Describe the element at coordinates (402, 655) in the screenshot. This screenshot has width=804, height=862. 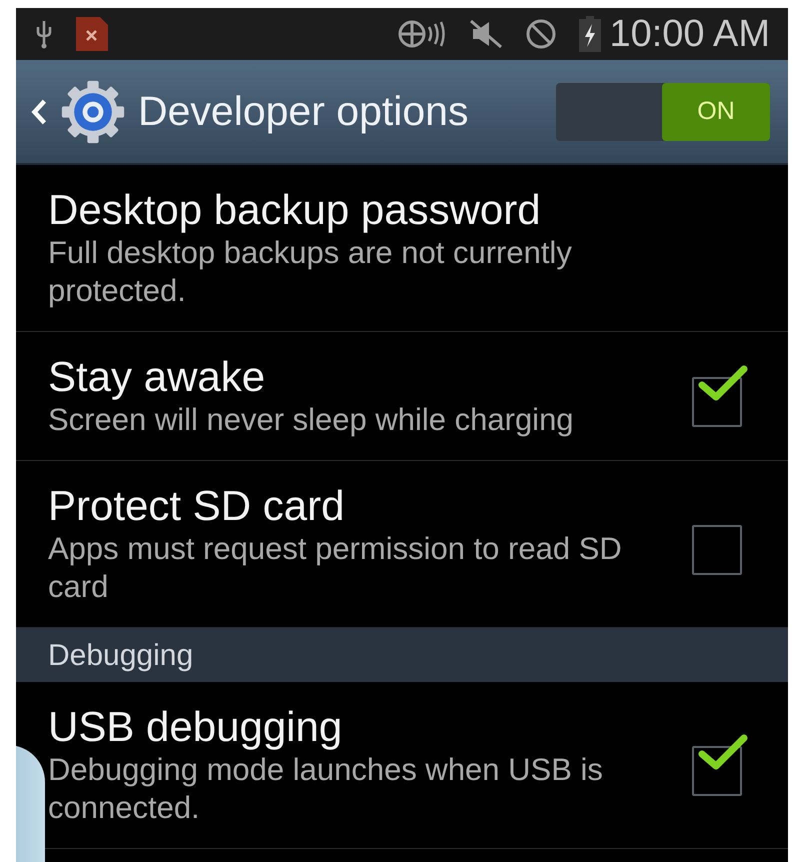
I see `section-header: Debugging` at that location.